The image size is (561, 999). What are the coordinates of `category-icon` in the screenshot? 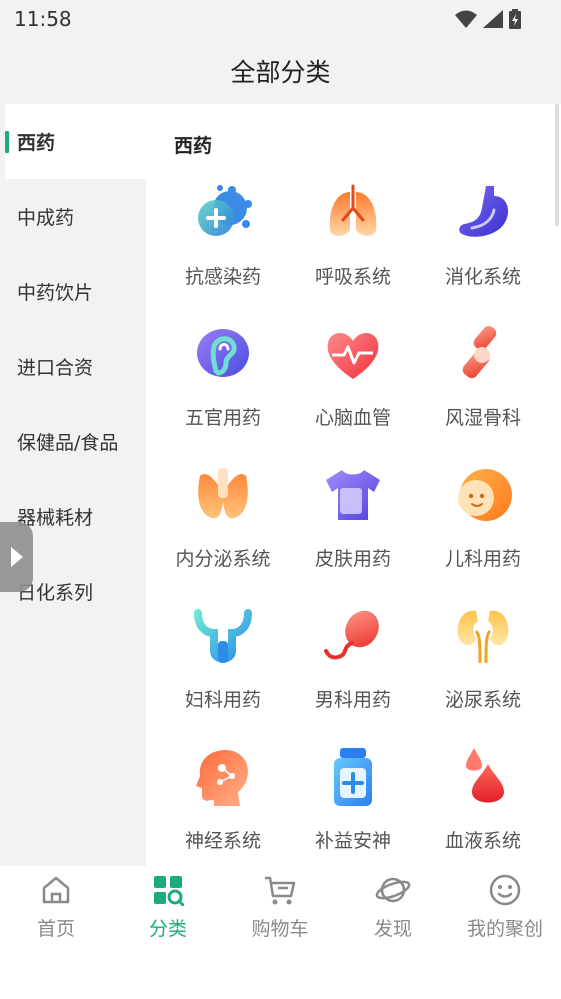 It's located at (169, 891).